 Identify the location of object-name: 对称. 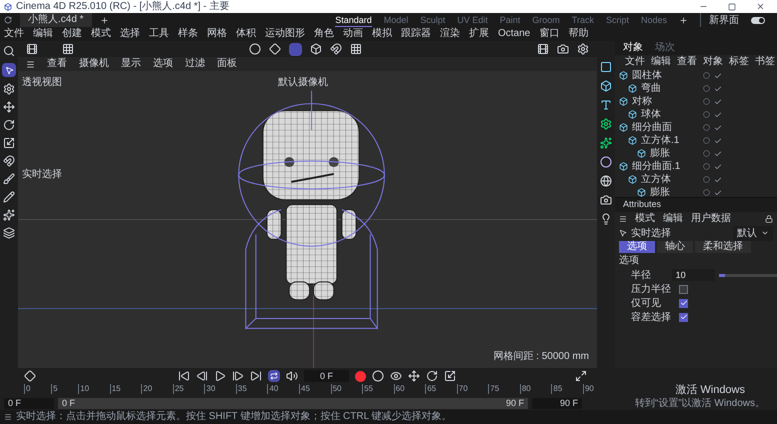
(642, 101).